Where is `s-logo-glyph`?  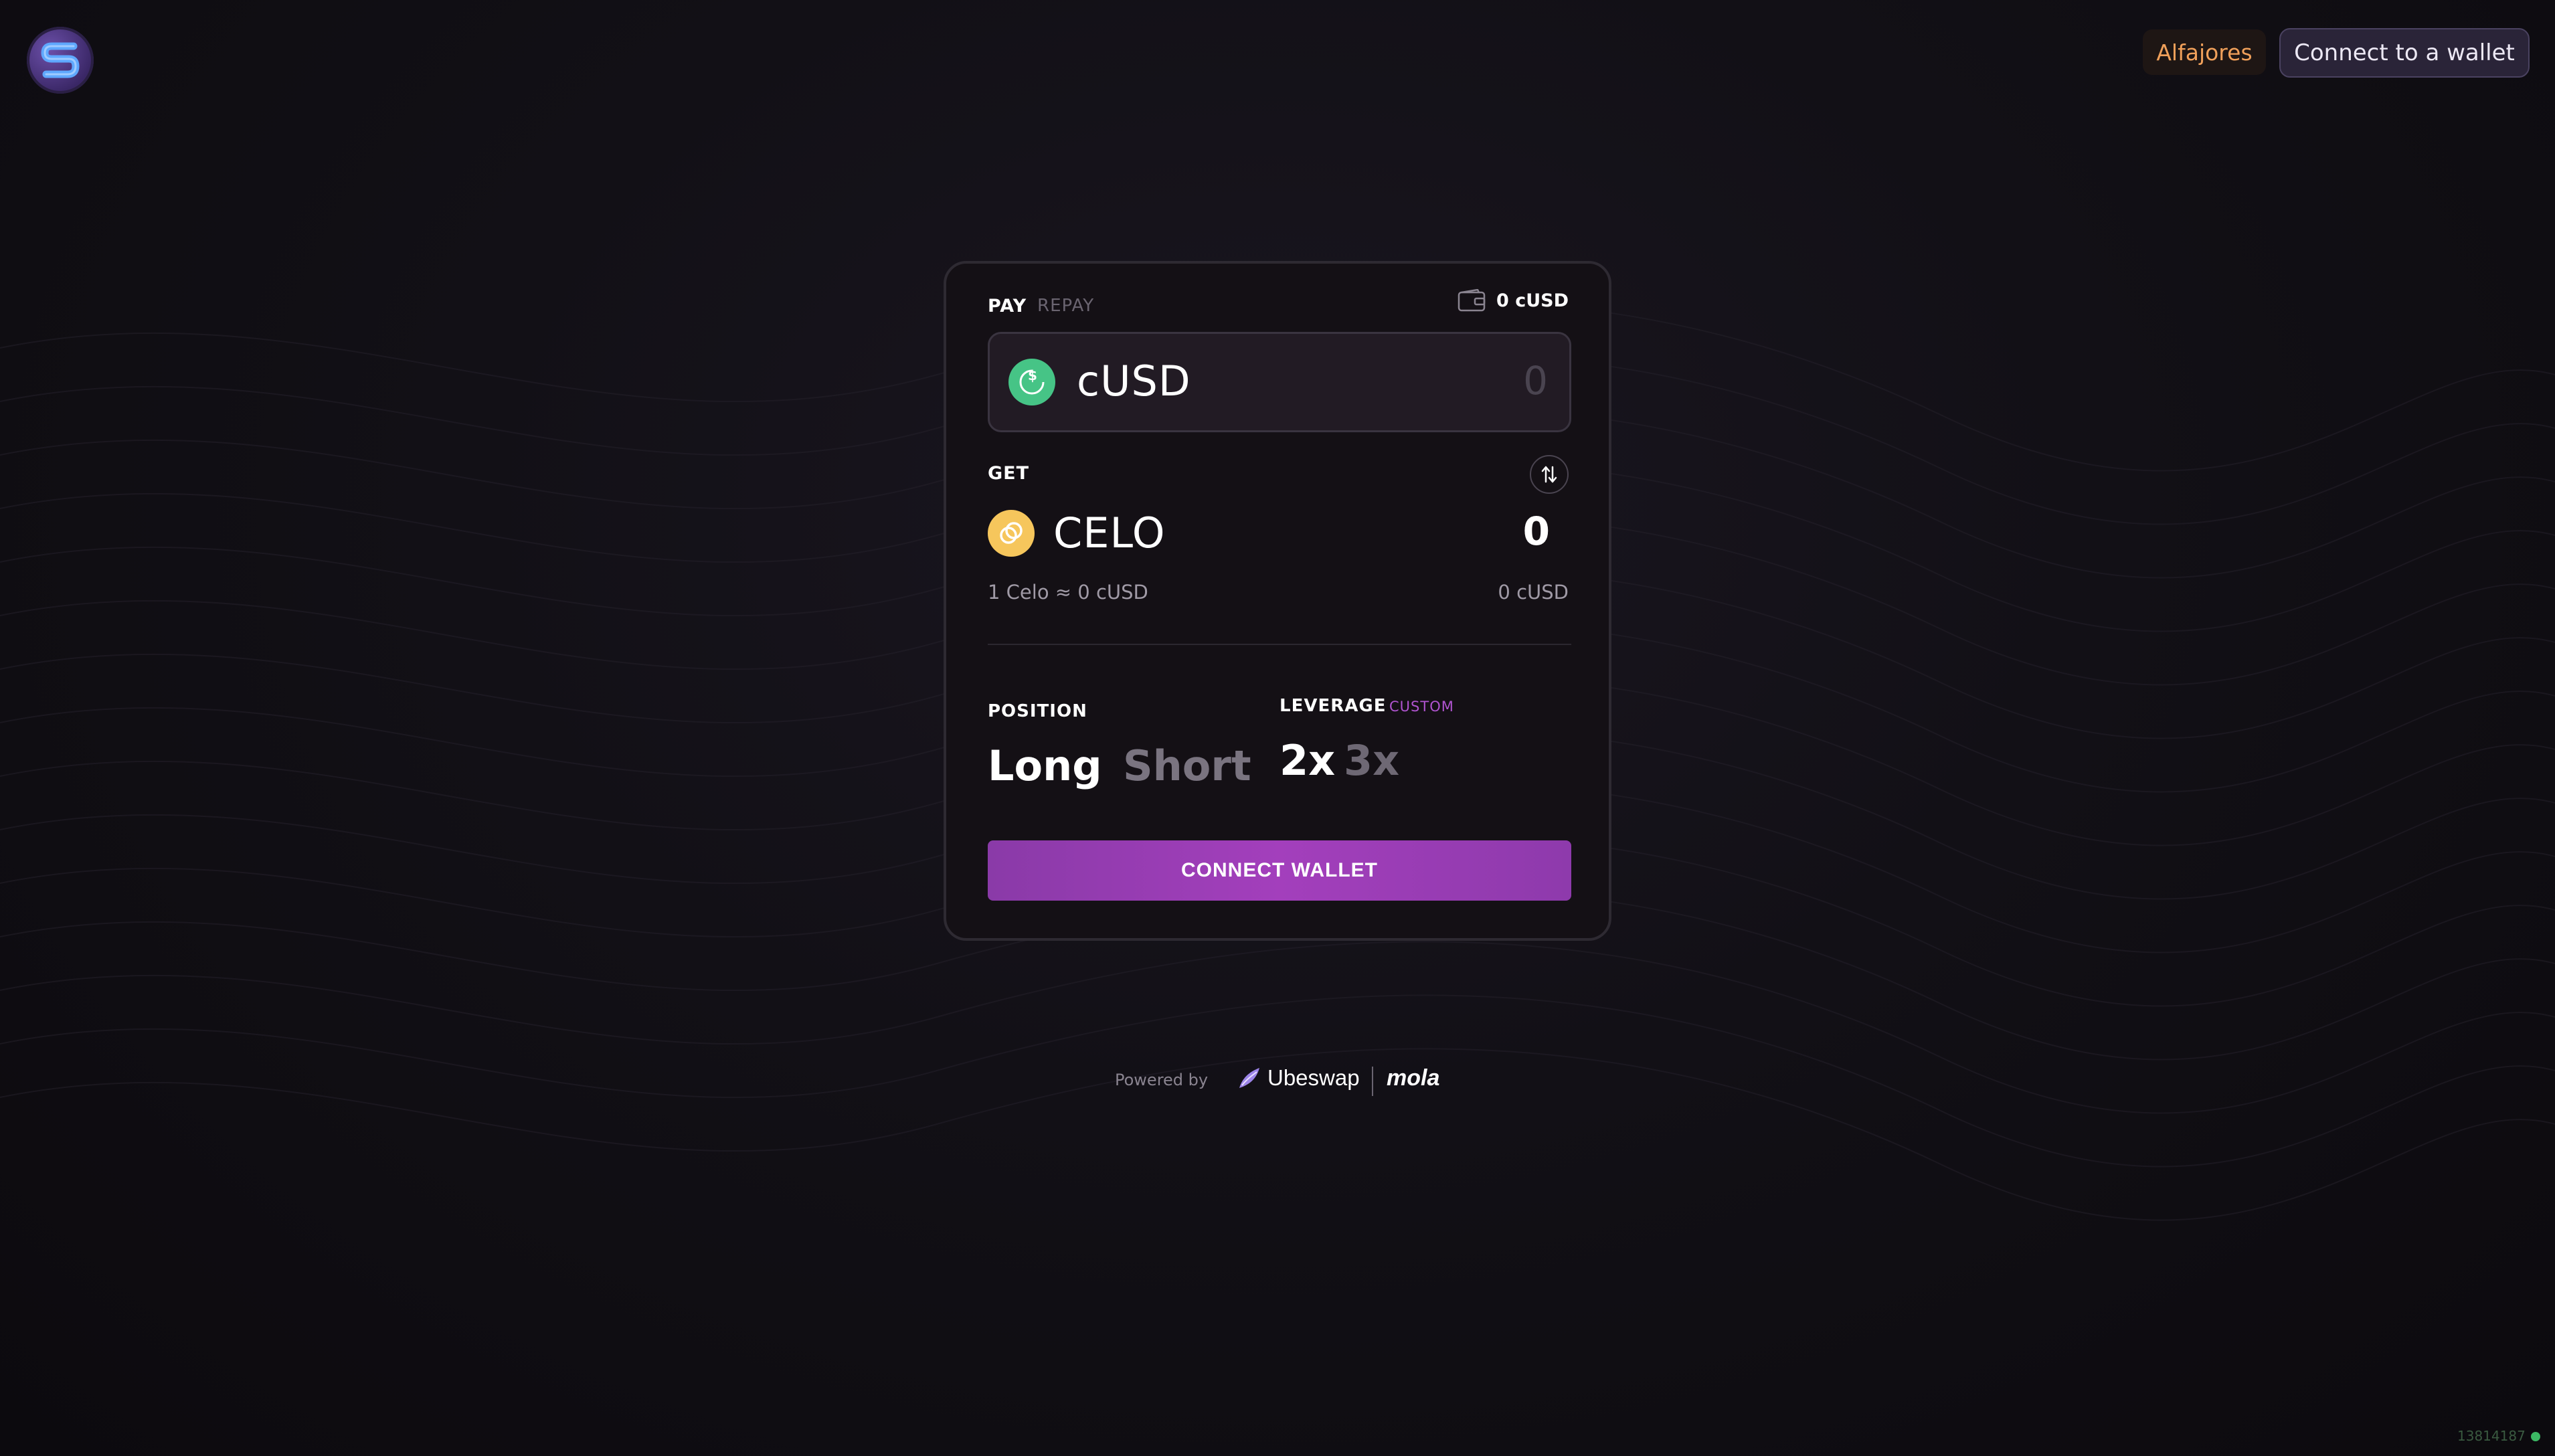
s-logo-glyph is located at coordinates (60, 60).